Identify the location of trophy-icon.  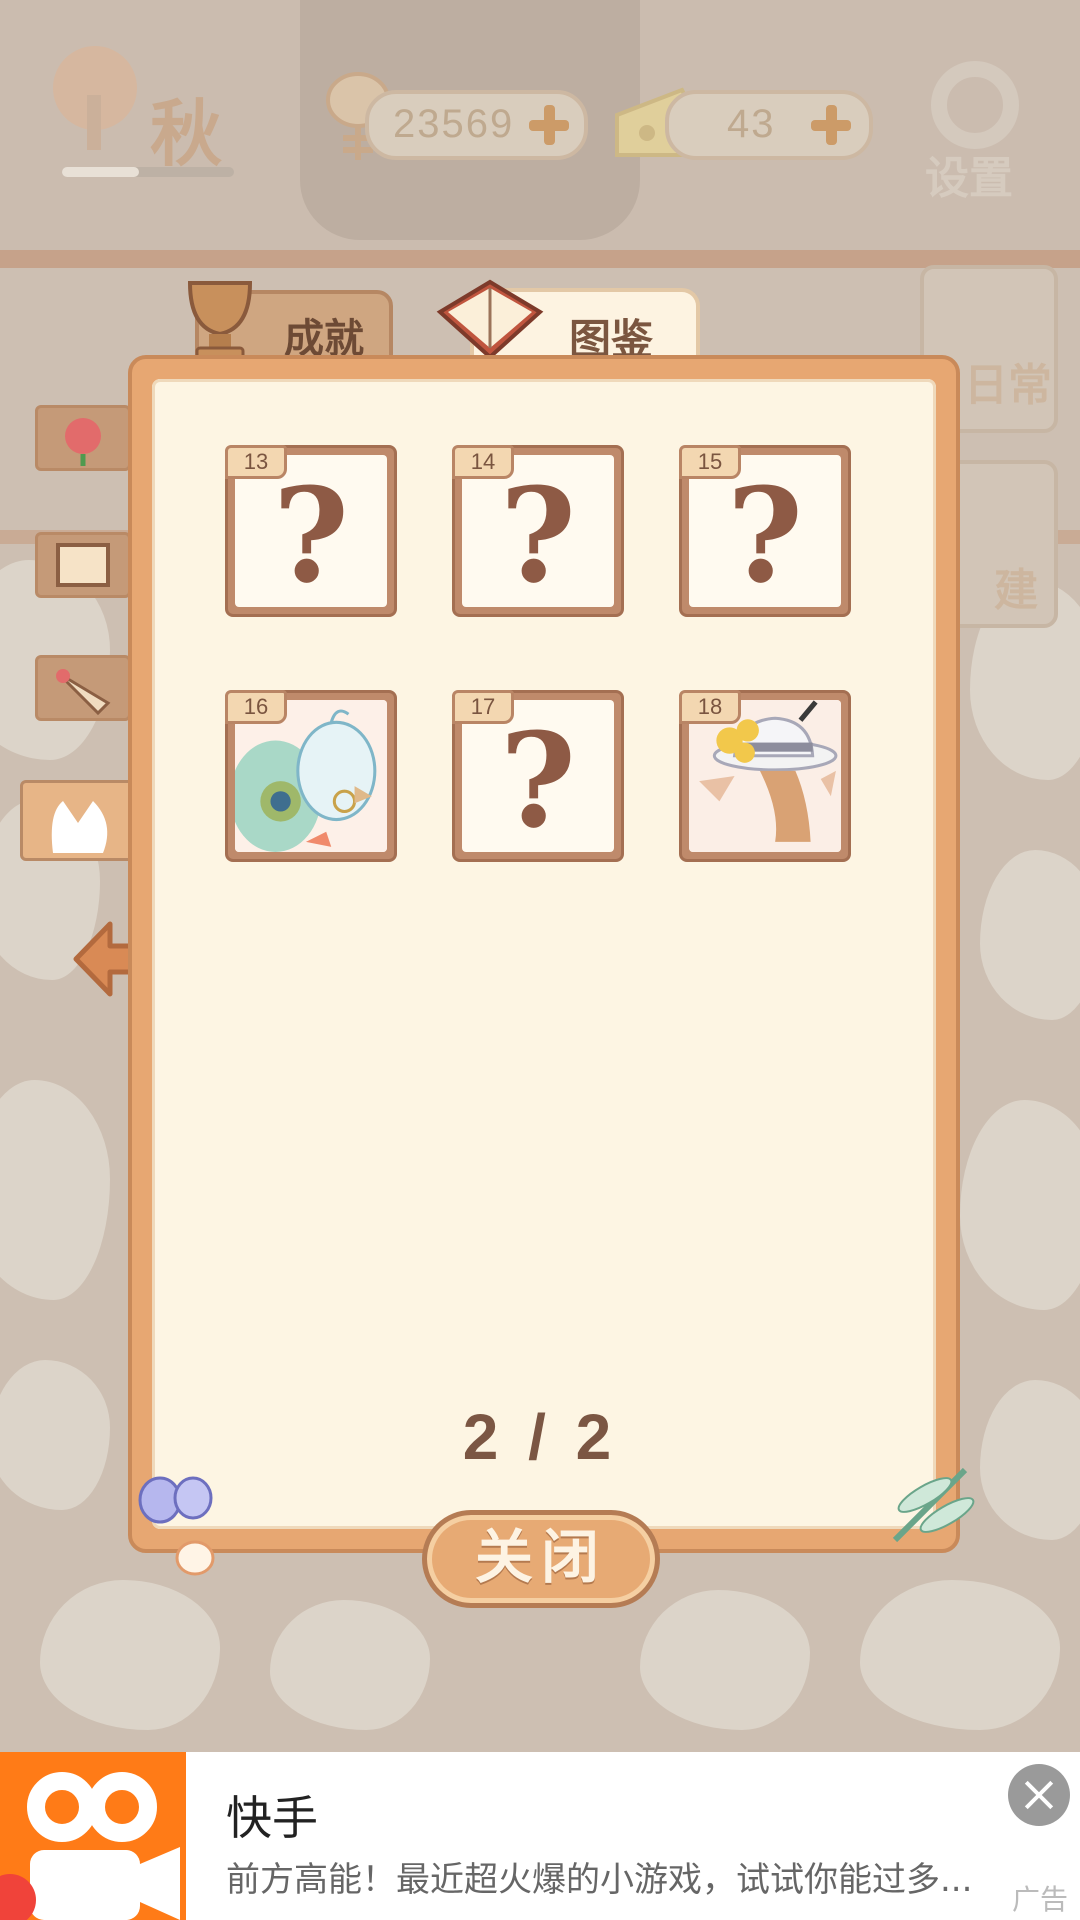
(220, 321).